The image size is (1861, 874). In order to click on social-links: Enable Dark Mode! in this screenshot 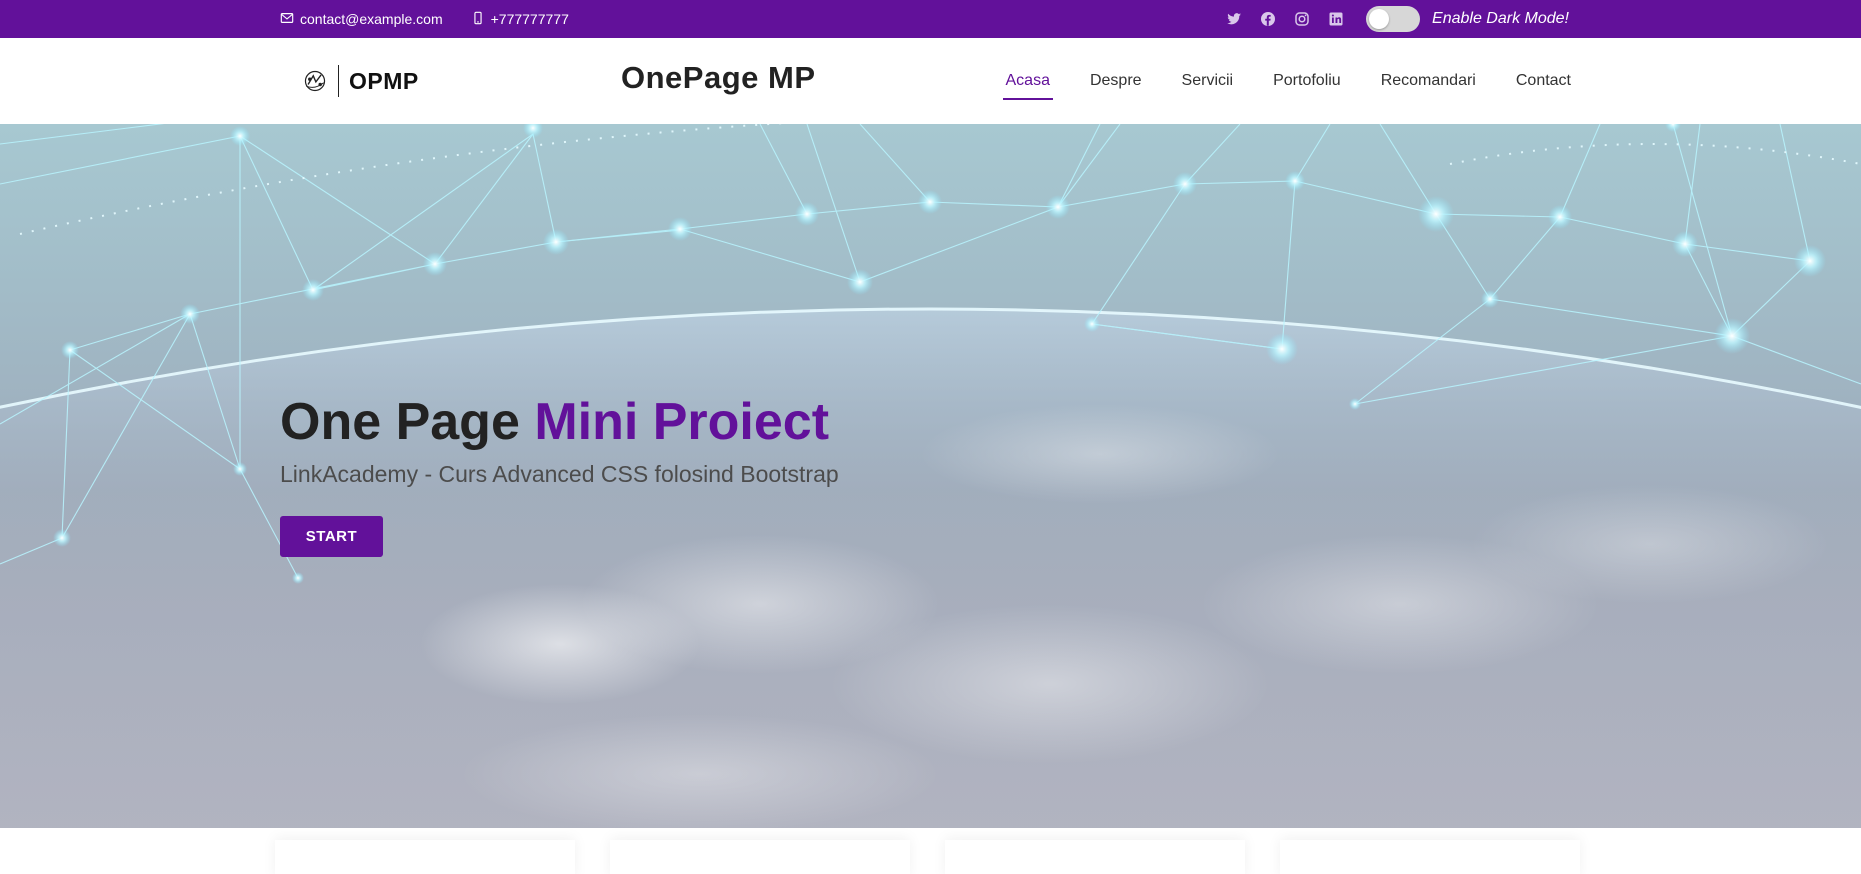, I will do `click(1397, 19)`.